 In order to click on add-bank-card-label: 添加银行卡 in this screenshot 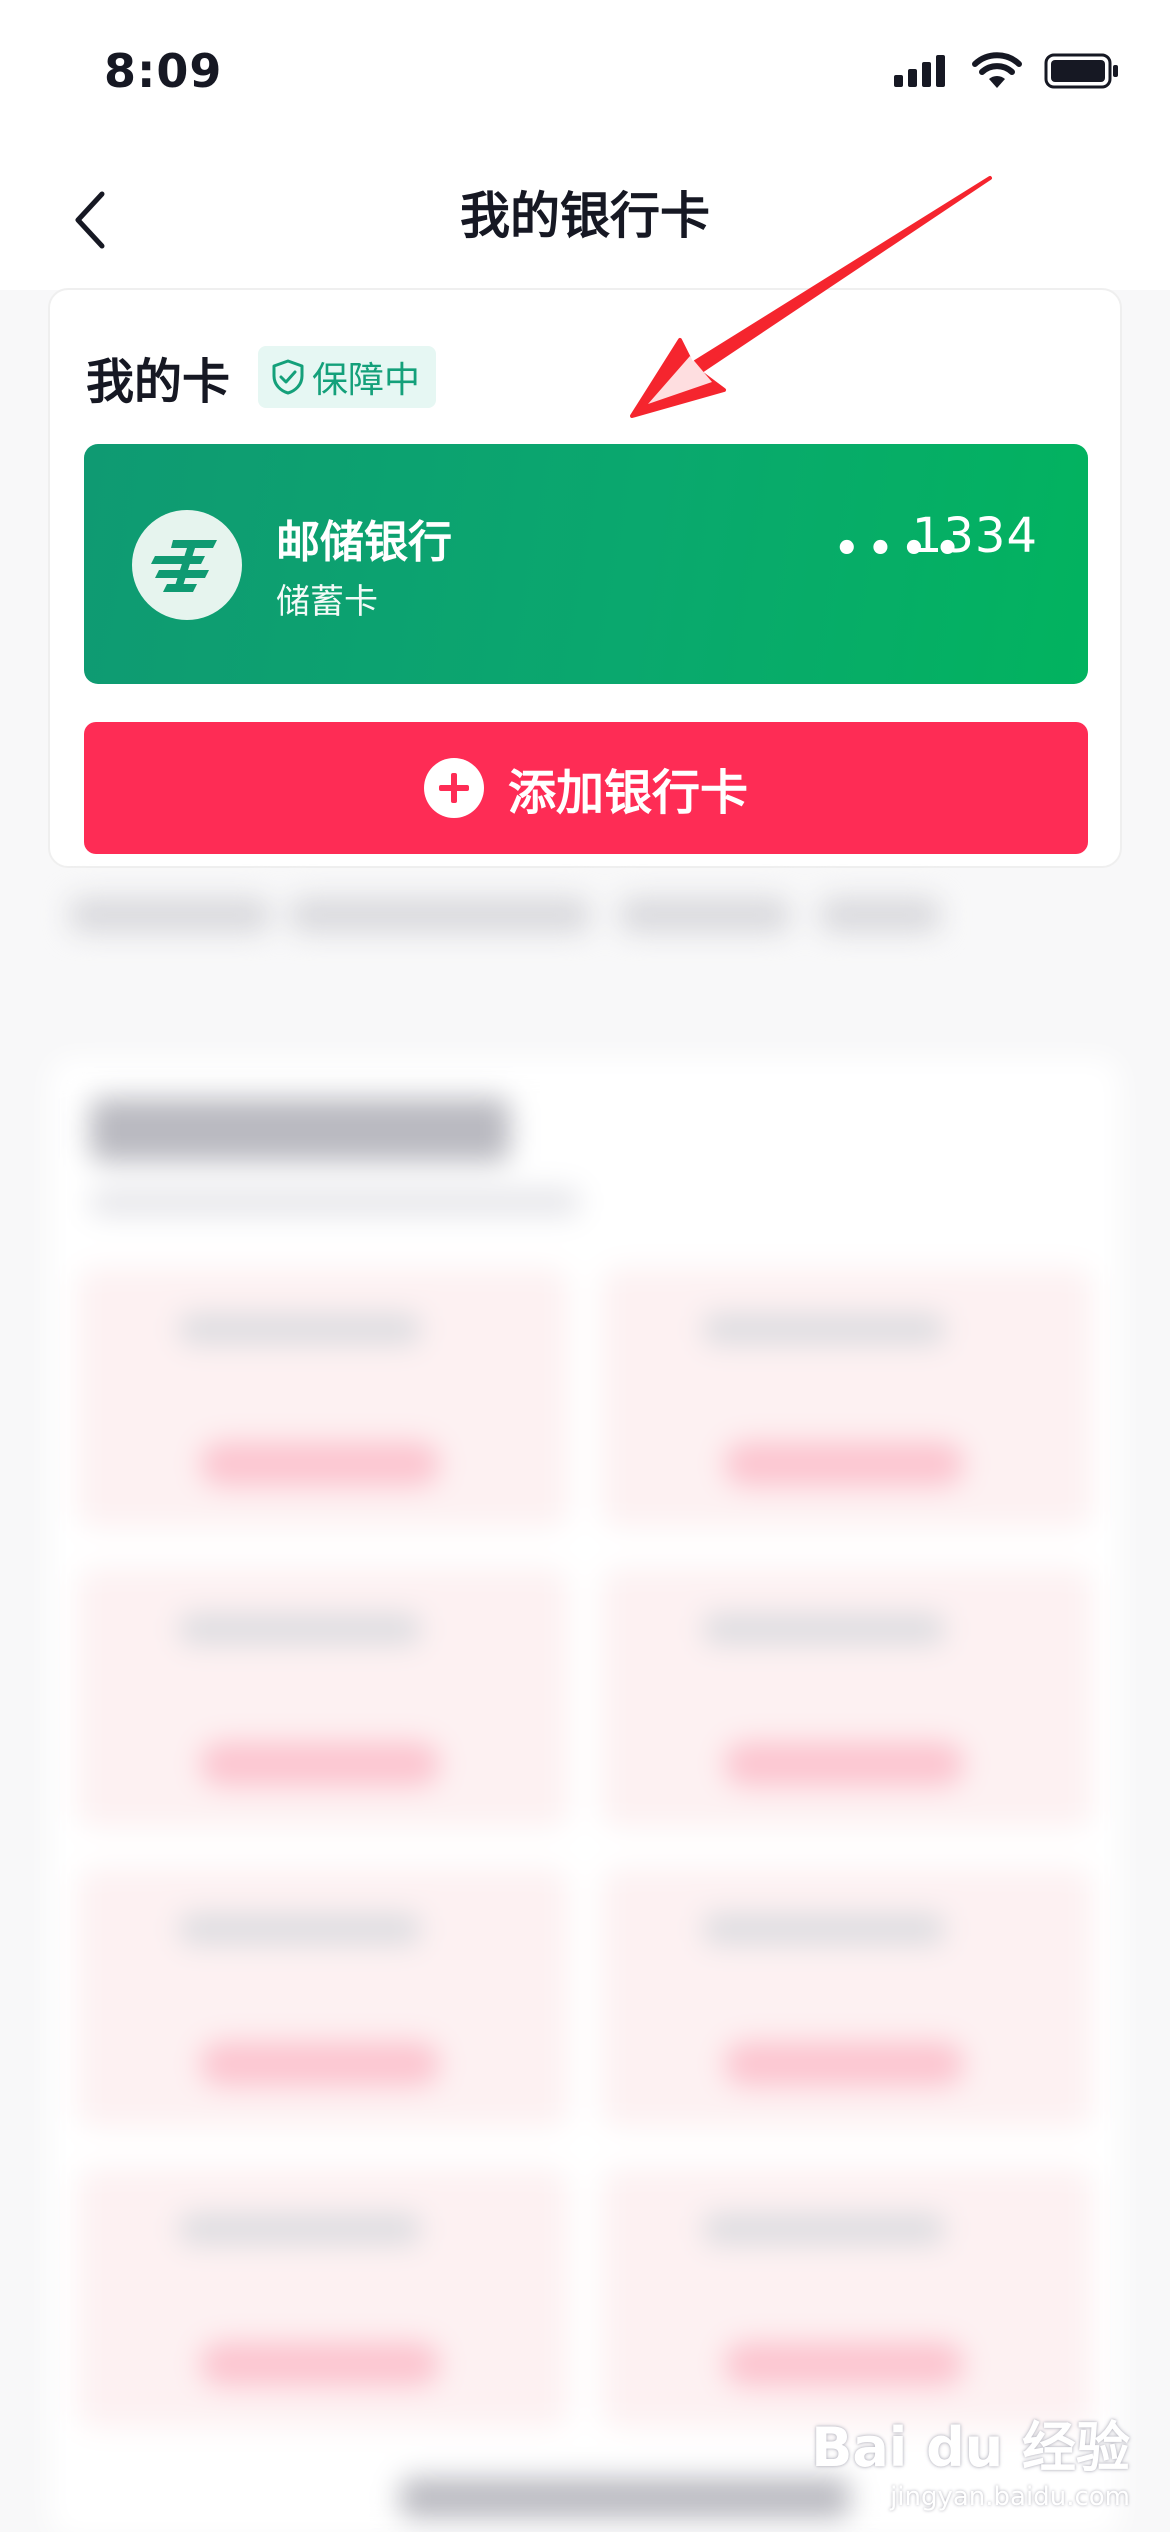, I will do `click(627, 793)`.